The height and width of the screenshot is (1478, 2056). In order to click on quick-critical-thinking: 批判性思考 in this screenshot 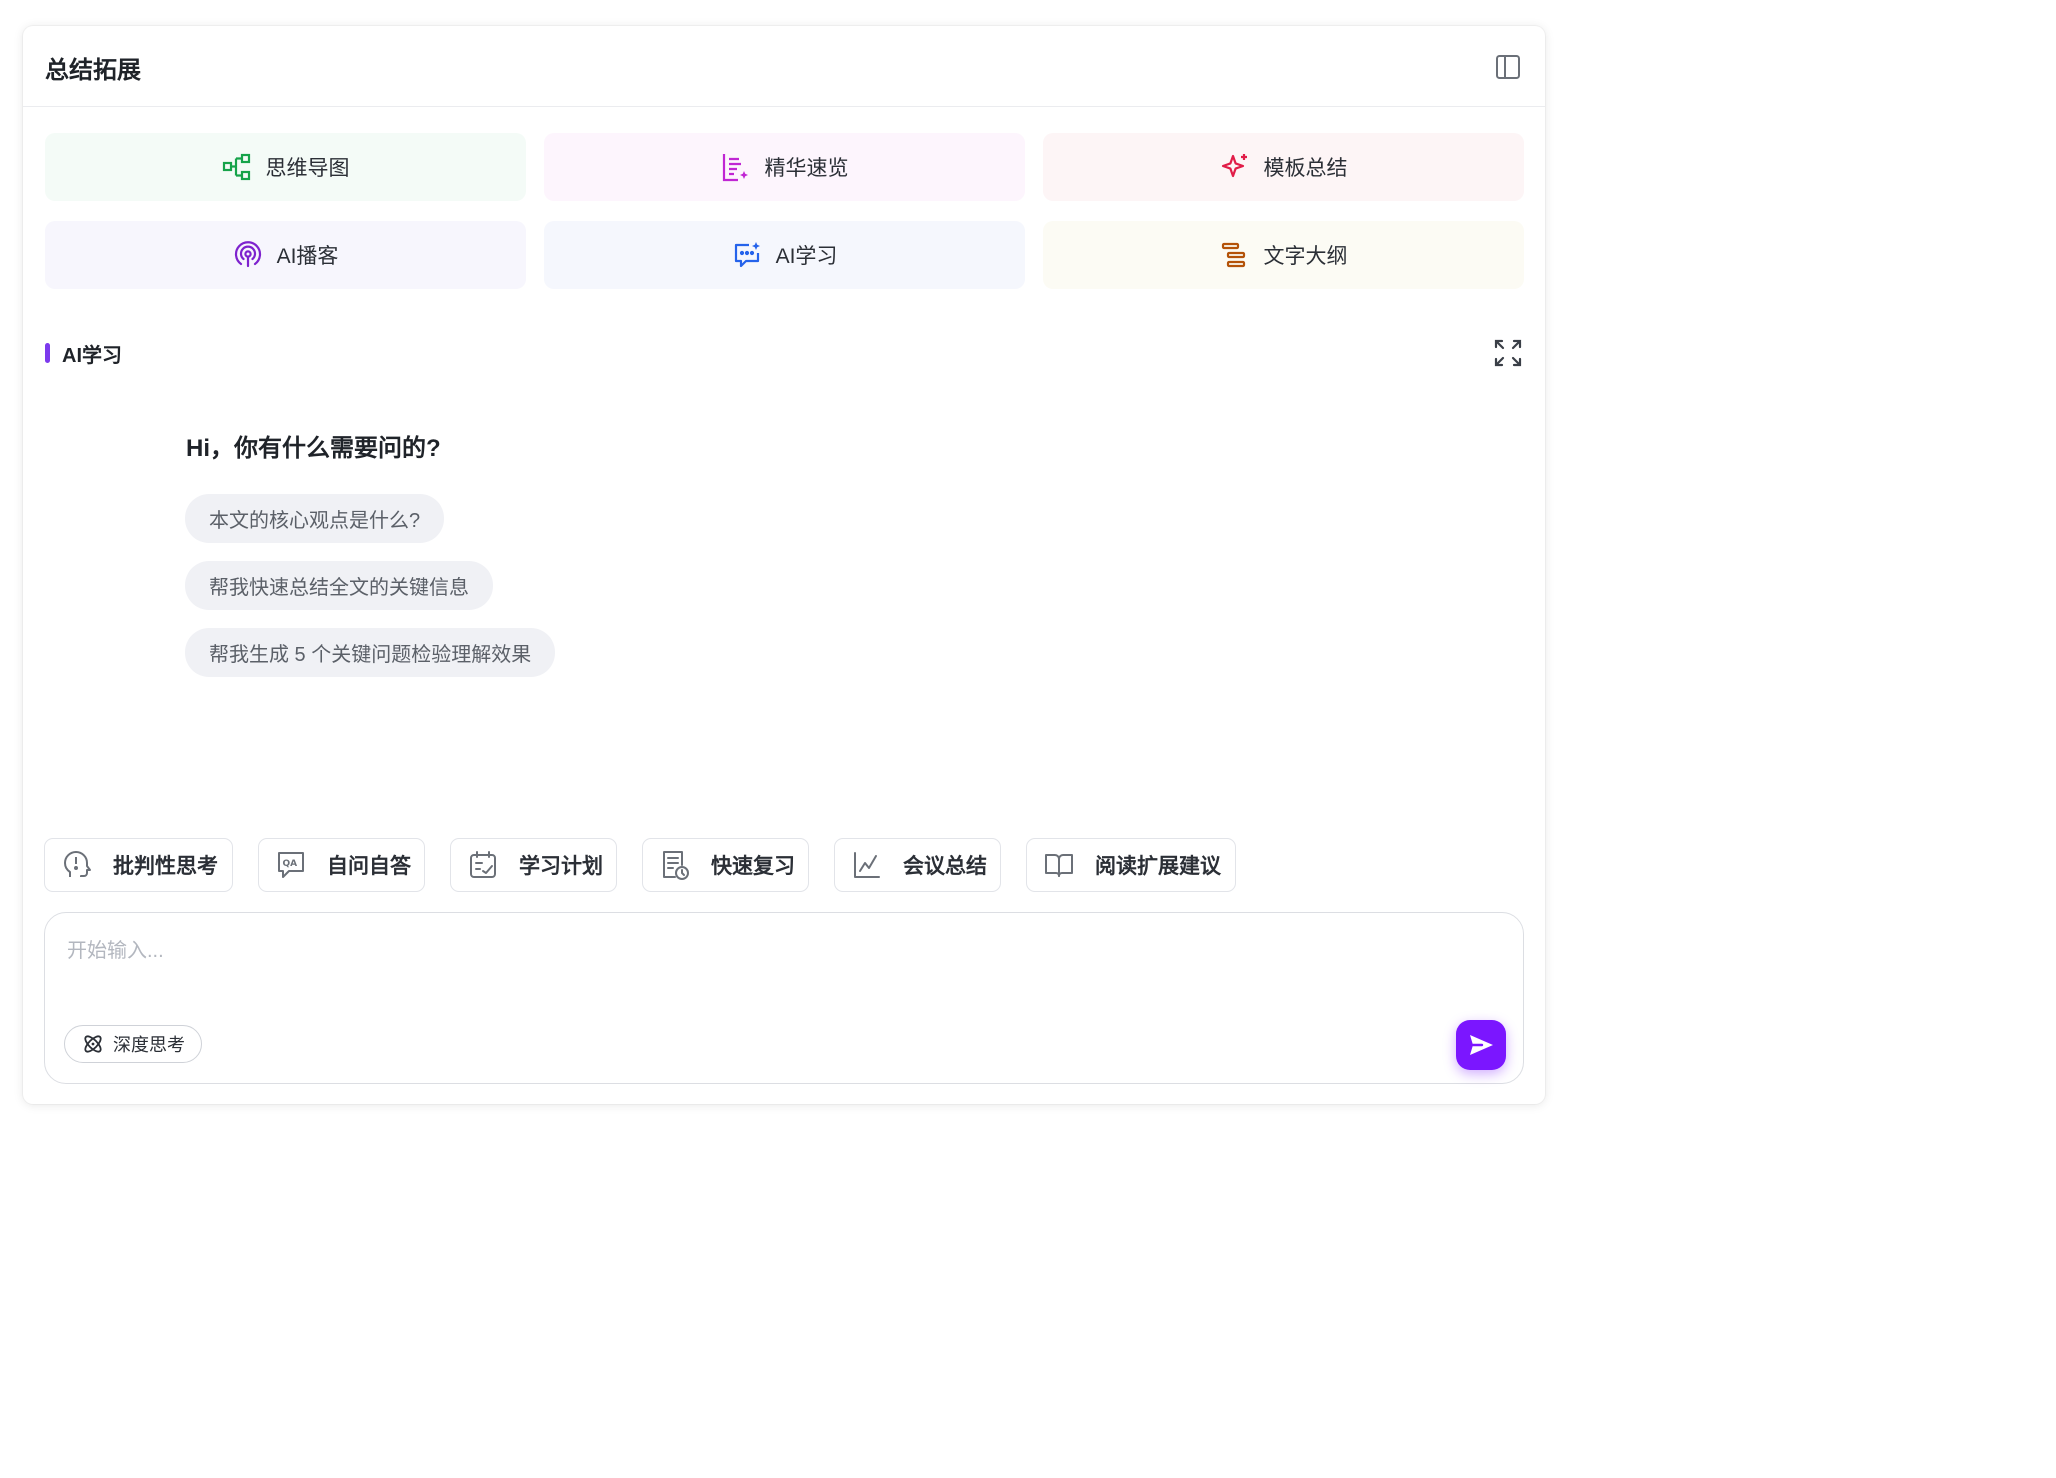, I will do `click(138, 865)`.